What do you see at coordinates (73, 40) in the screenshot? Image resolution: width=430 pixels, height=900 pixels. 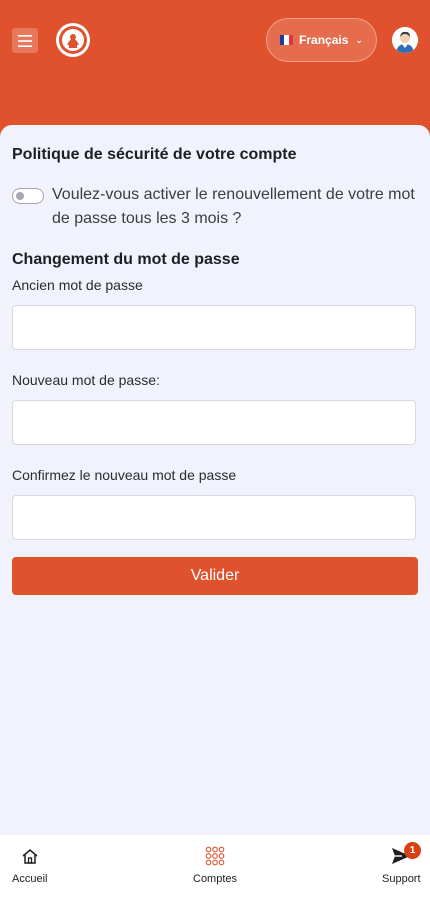 I see `bank-logo-icon` at bounding box center [73, 40].